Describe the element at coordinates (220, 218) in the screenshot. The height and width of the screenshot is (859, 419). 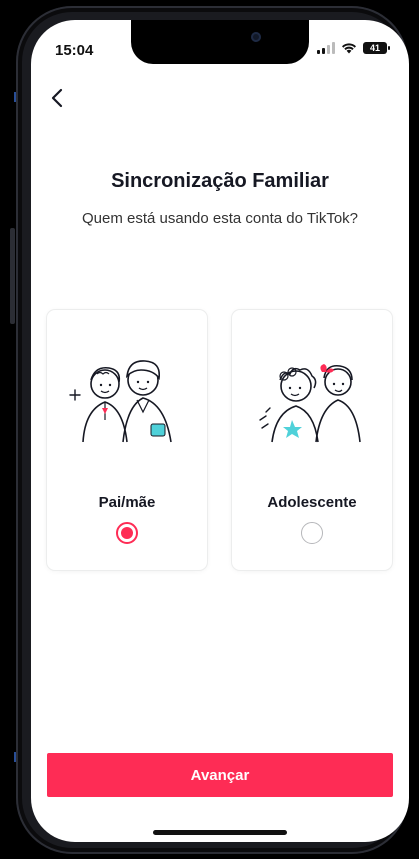
I see `page-subtitle: Quem está usando esta conta do TikTok?` at that location.